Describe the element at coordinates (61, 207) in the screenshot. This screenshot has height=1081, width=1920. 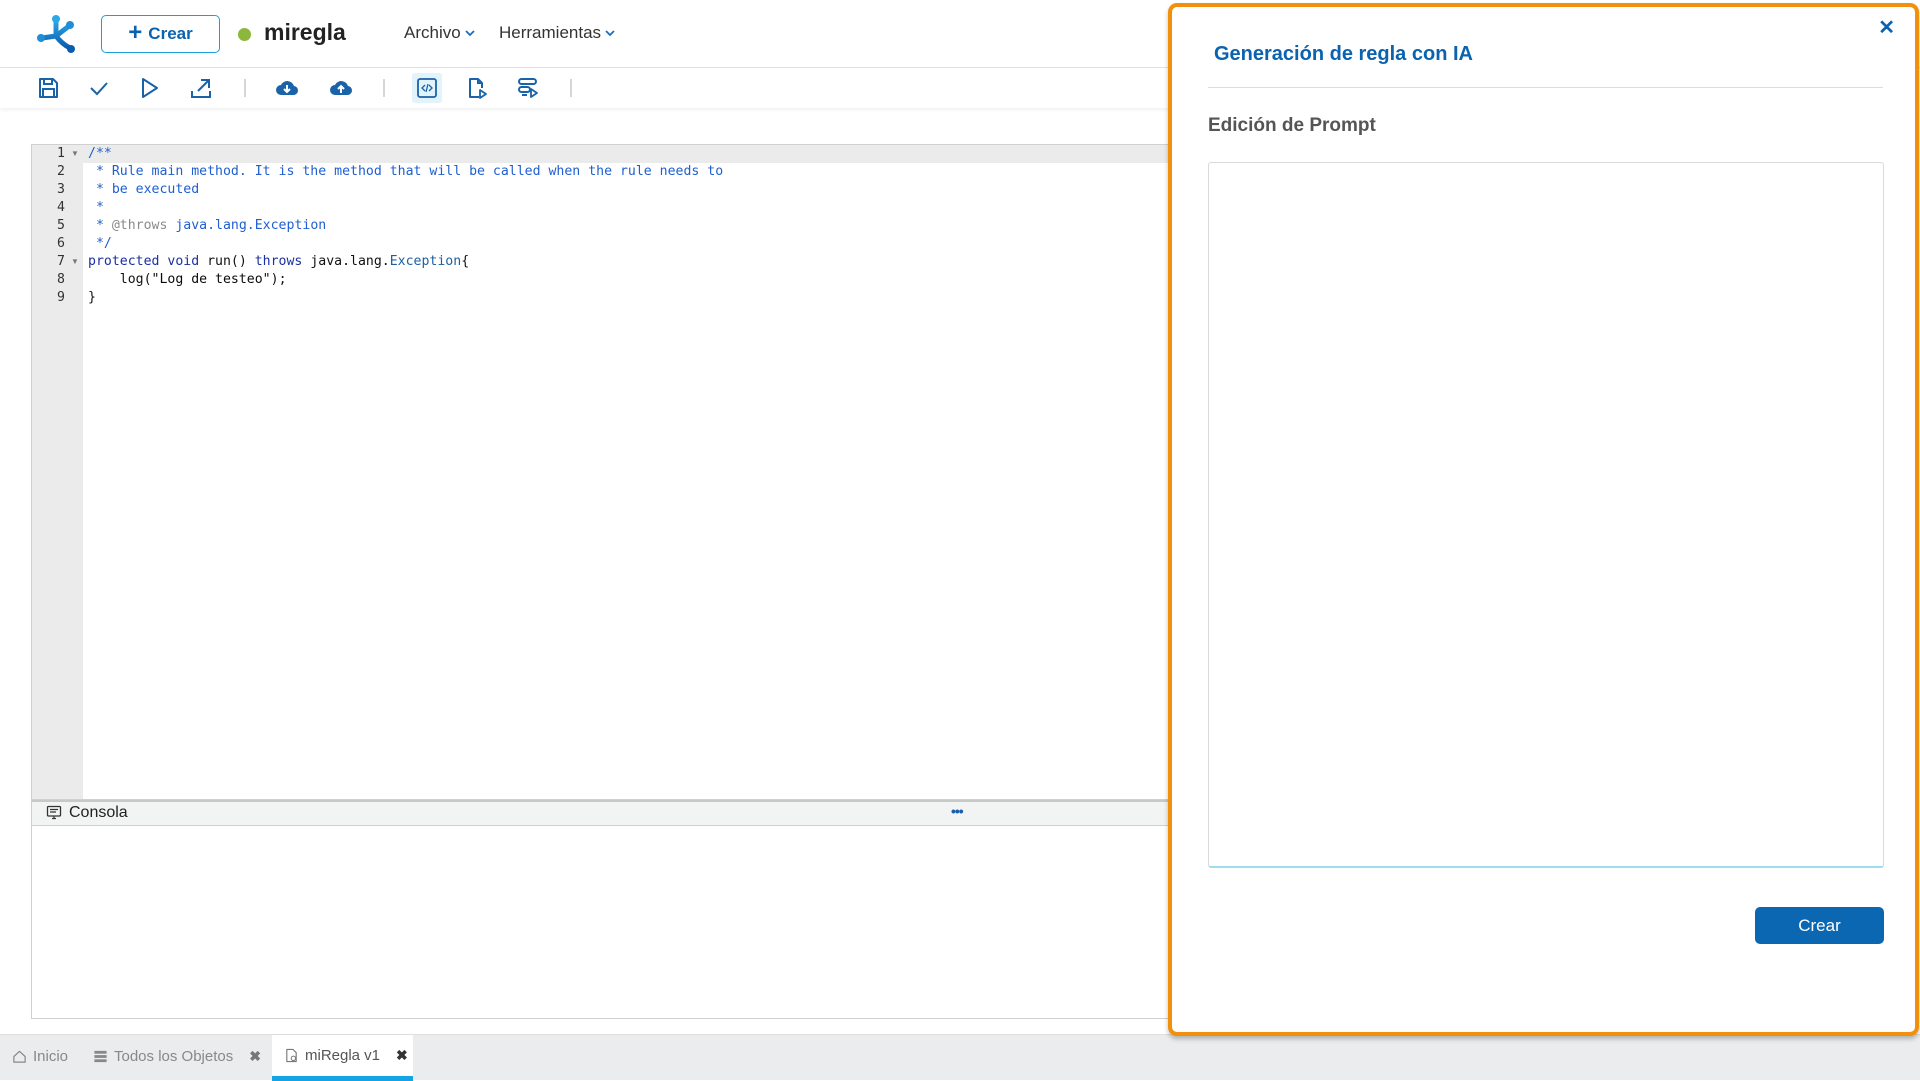
I see `line-number: 4` at that location.